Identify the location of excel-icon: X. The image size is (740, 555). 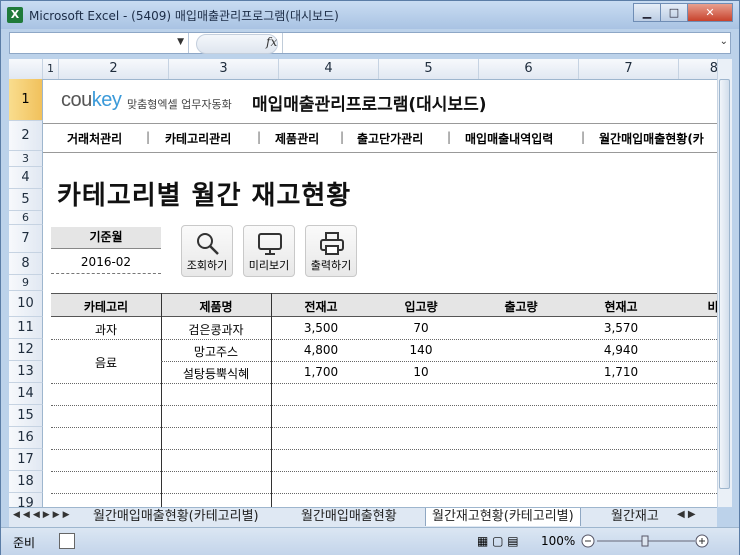
(15, 15).